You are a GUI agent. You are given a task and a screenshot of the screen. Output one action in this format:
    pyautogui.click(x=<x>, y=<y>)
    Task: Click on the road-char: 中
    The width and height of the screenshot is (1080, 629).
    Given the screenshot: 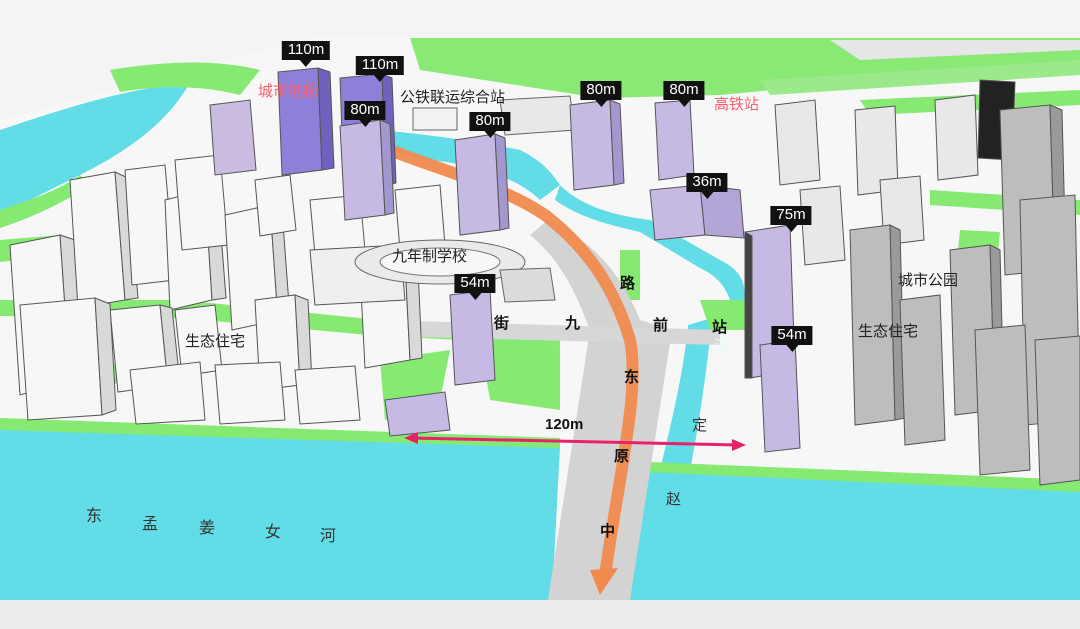 What is the action you would take?
    pyautogui.click(x=608, y=531)
    